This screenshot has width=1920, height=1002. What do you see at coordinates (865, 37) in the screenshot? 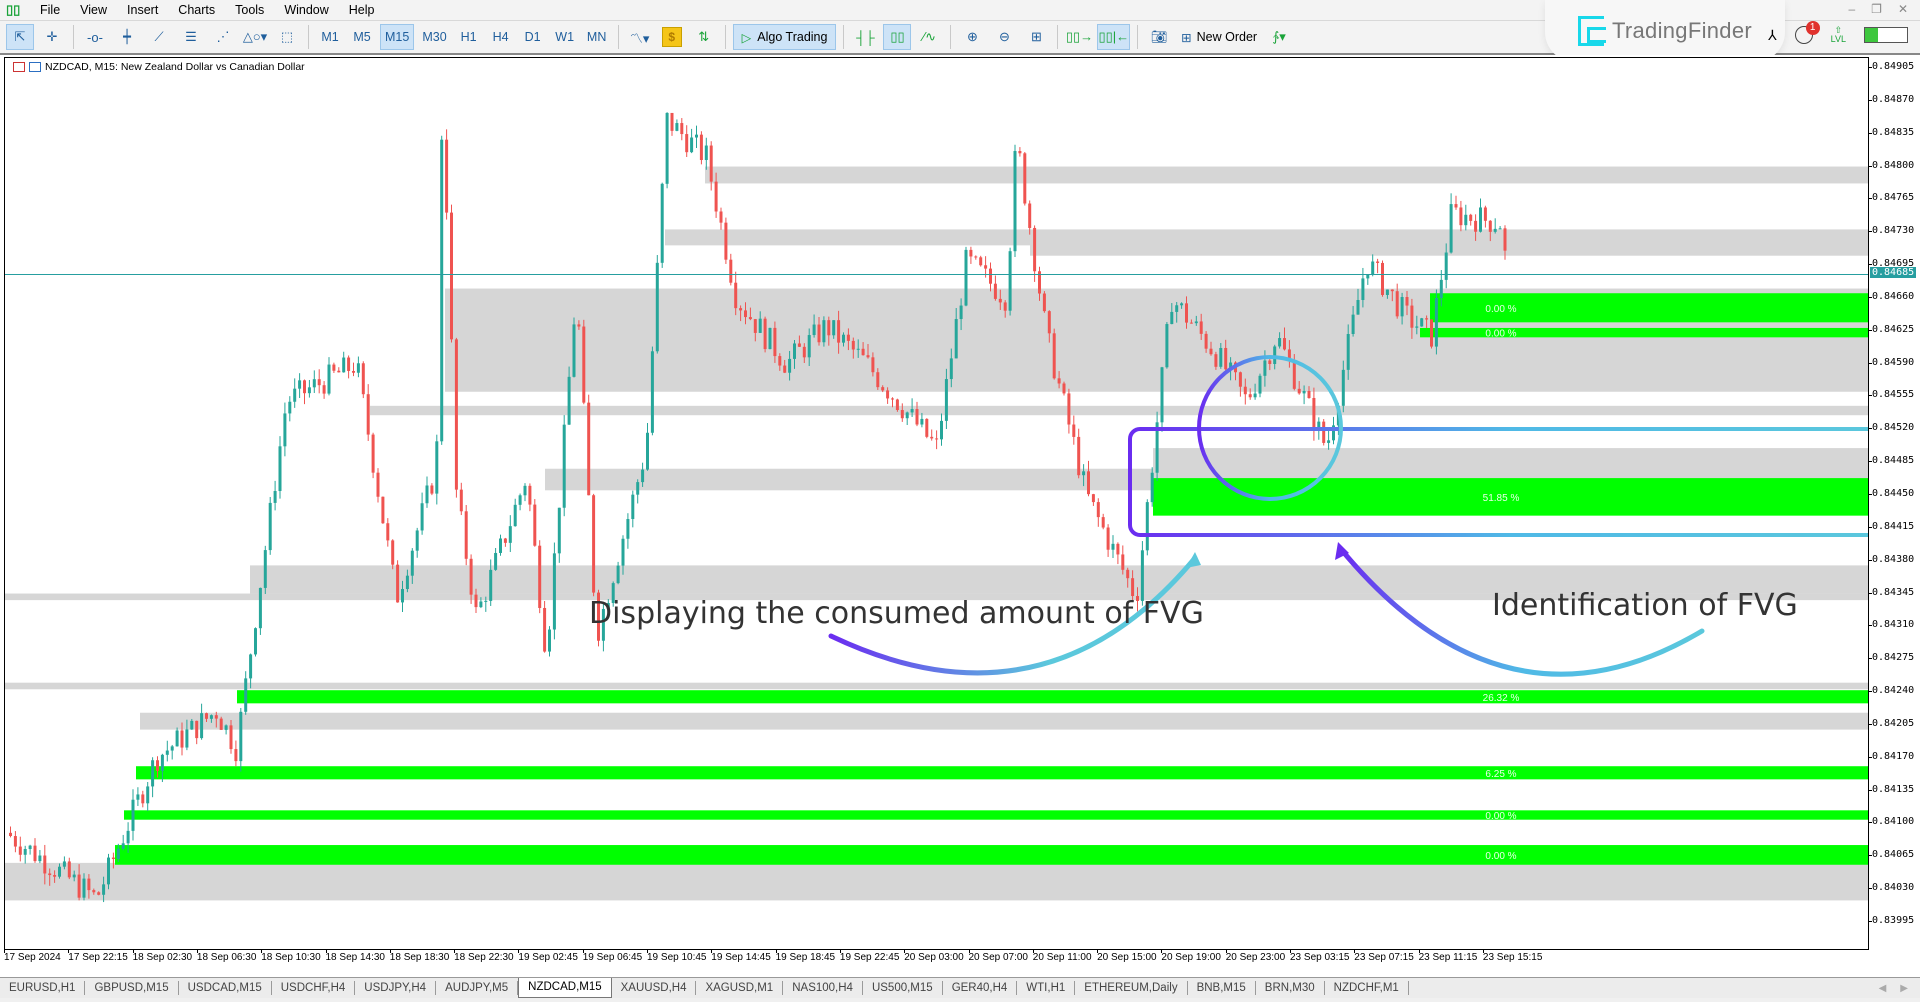
I see `bar-chart-button: ┤├` at bounding box center [865, 37].